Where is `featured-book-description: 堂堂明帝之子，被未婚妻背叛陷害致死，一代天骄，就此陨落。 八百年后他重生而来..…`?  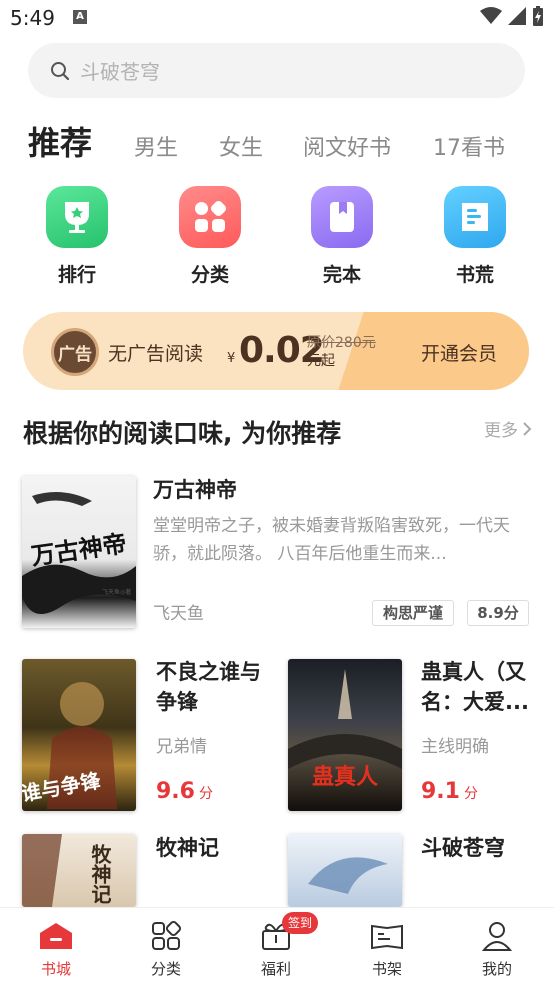 featured-book-description: 堂堂明帝之子，被未婚妻背叛陷害致死，一代天骄，就此陨落。 八百年后他重生而来..… is located at coordinates (331, 540).